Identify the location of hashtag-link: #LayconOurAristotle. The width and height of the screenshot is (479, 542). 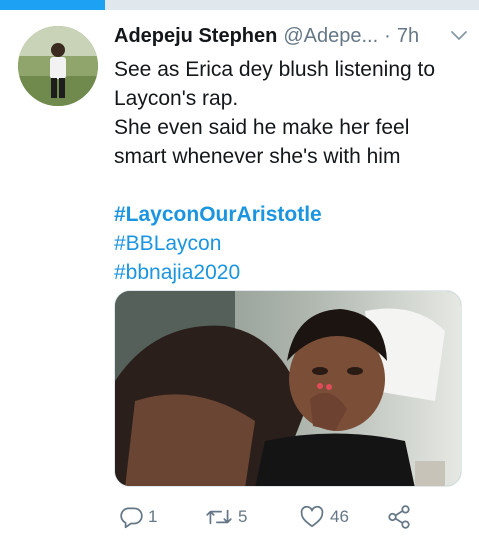
(289, 214).